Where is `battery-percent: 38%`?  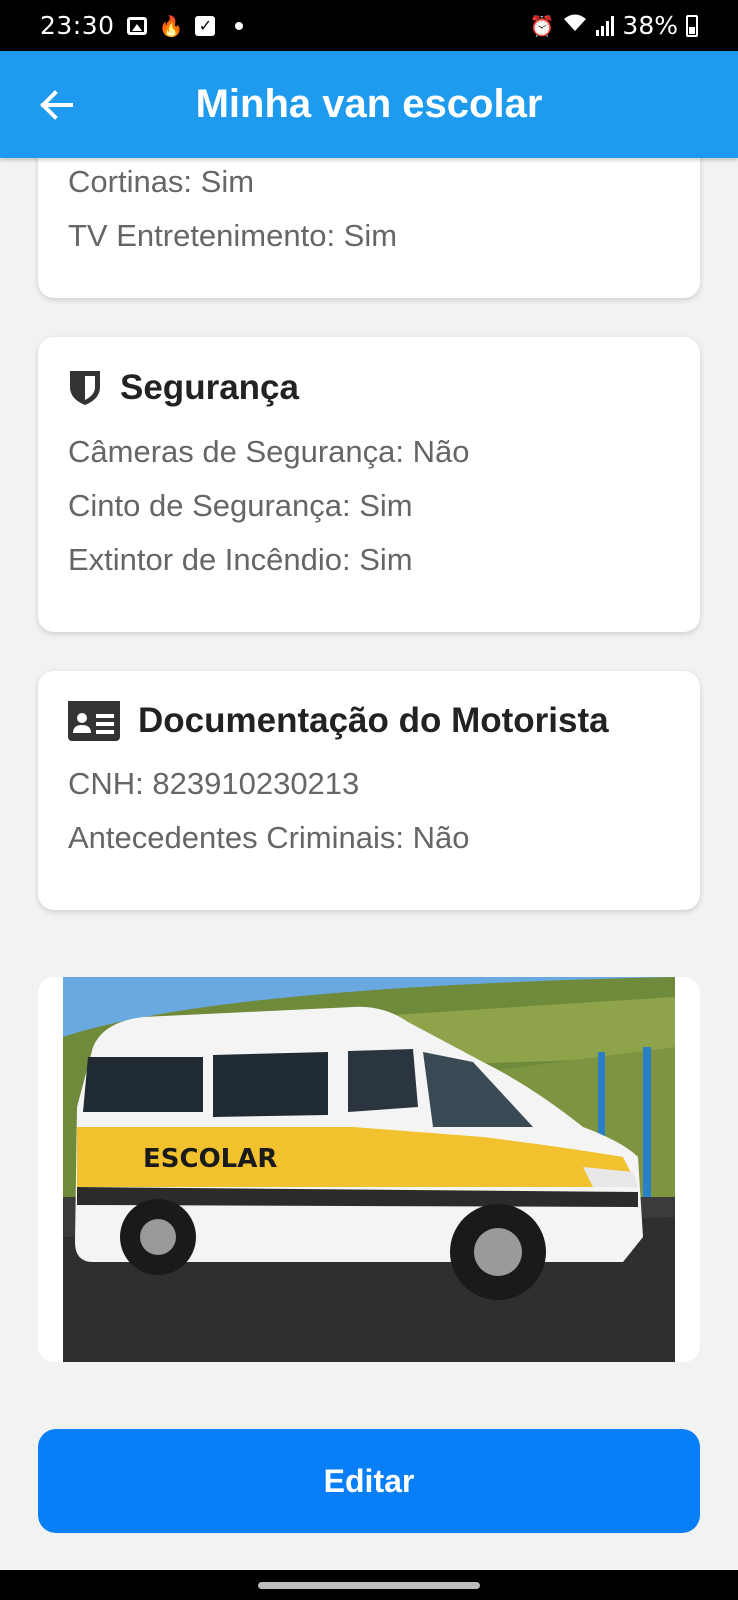
battery-percent: 38% is located at coordinates (650, 25).